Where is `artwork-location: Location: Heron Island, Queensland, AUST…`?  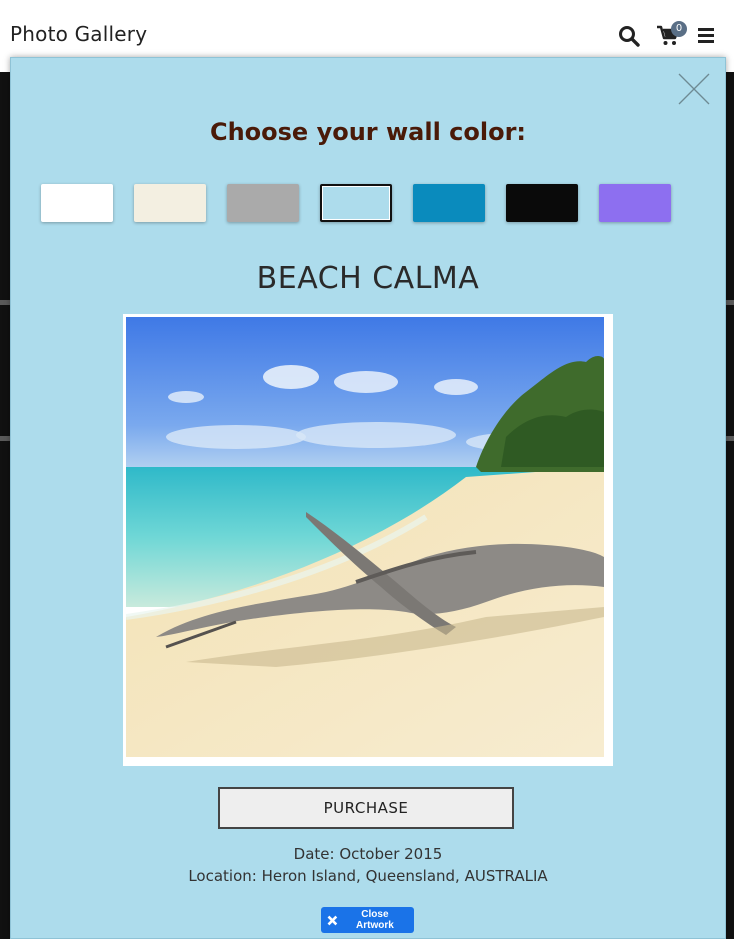
artwork-location: Location: Heron Island, Queensland, AUST… is located at coordinates (368, 876).